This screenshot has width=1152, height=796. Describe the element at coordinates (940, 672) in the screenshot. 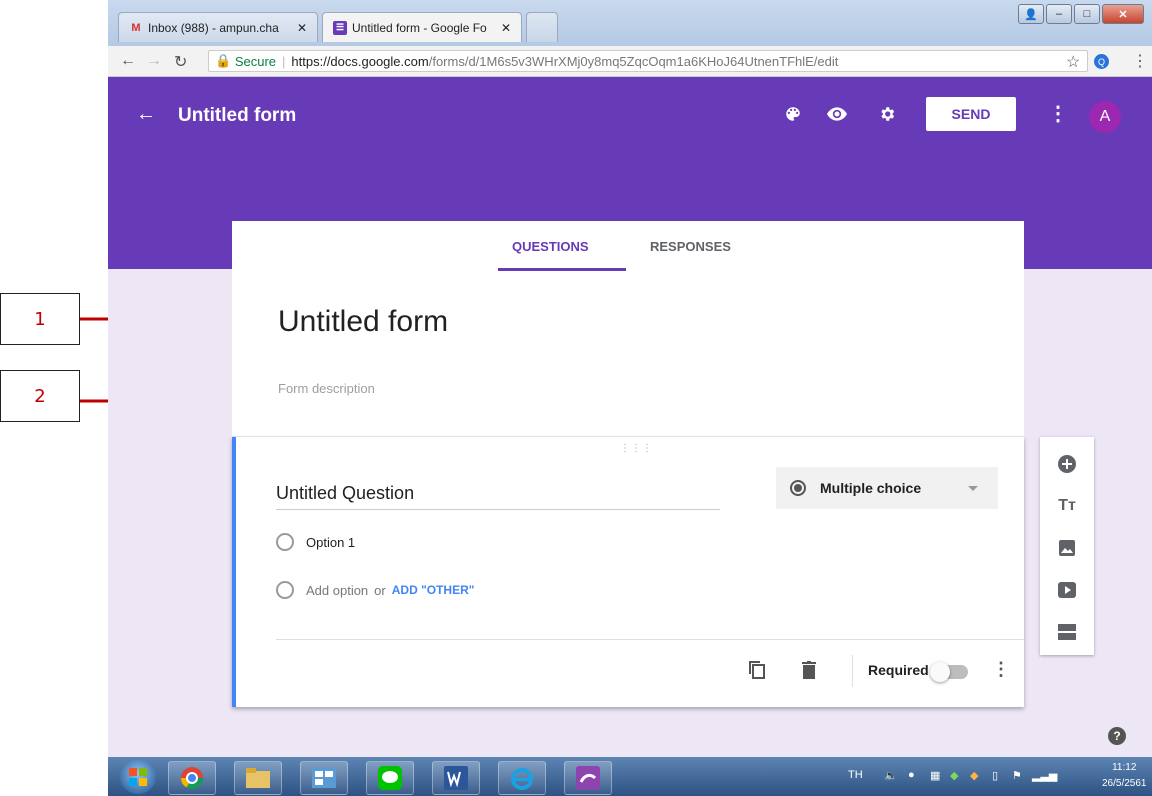

I see `toggle-knob` at that location.